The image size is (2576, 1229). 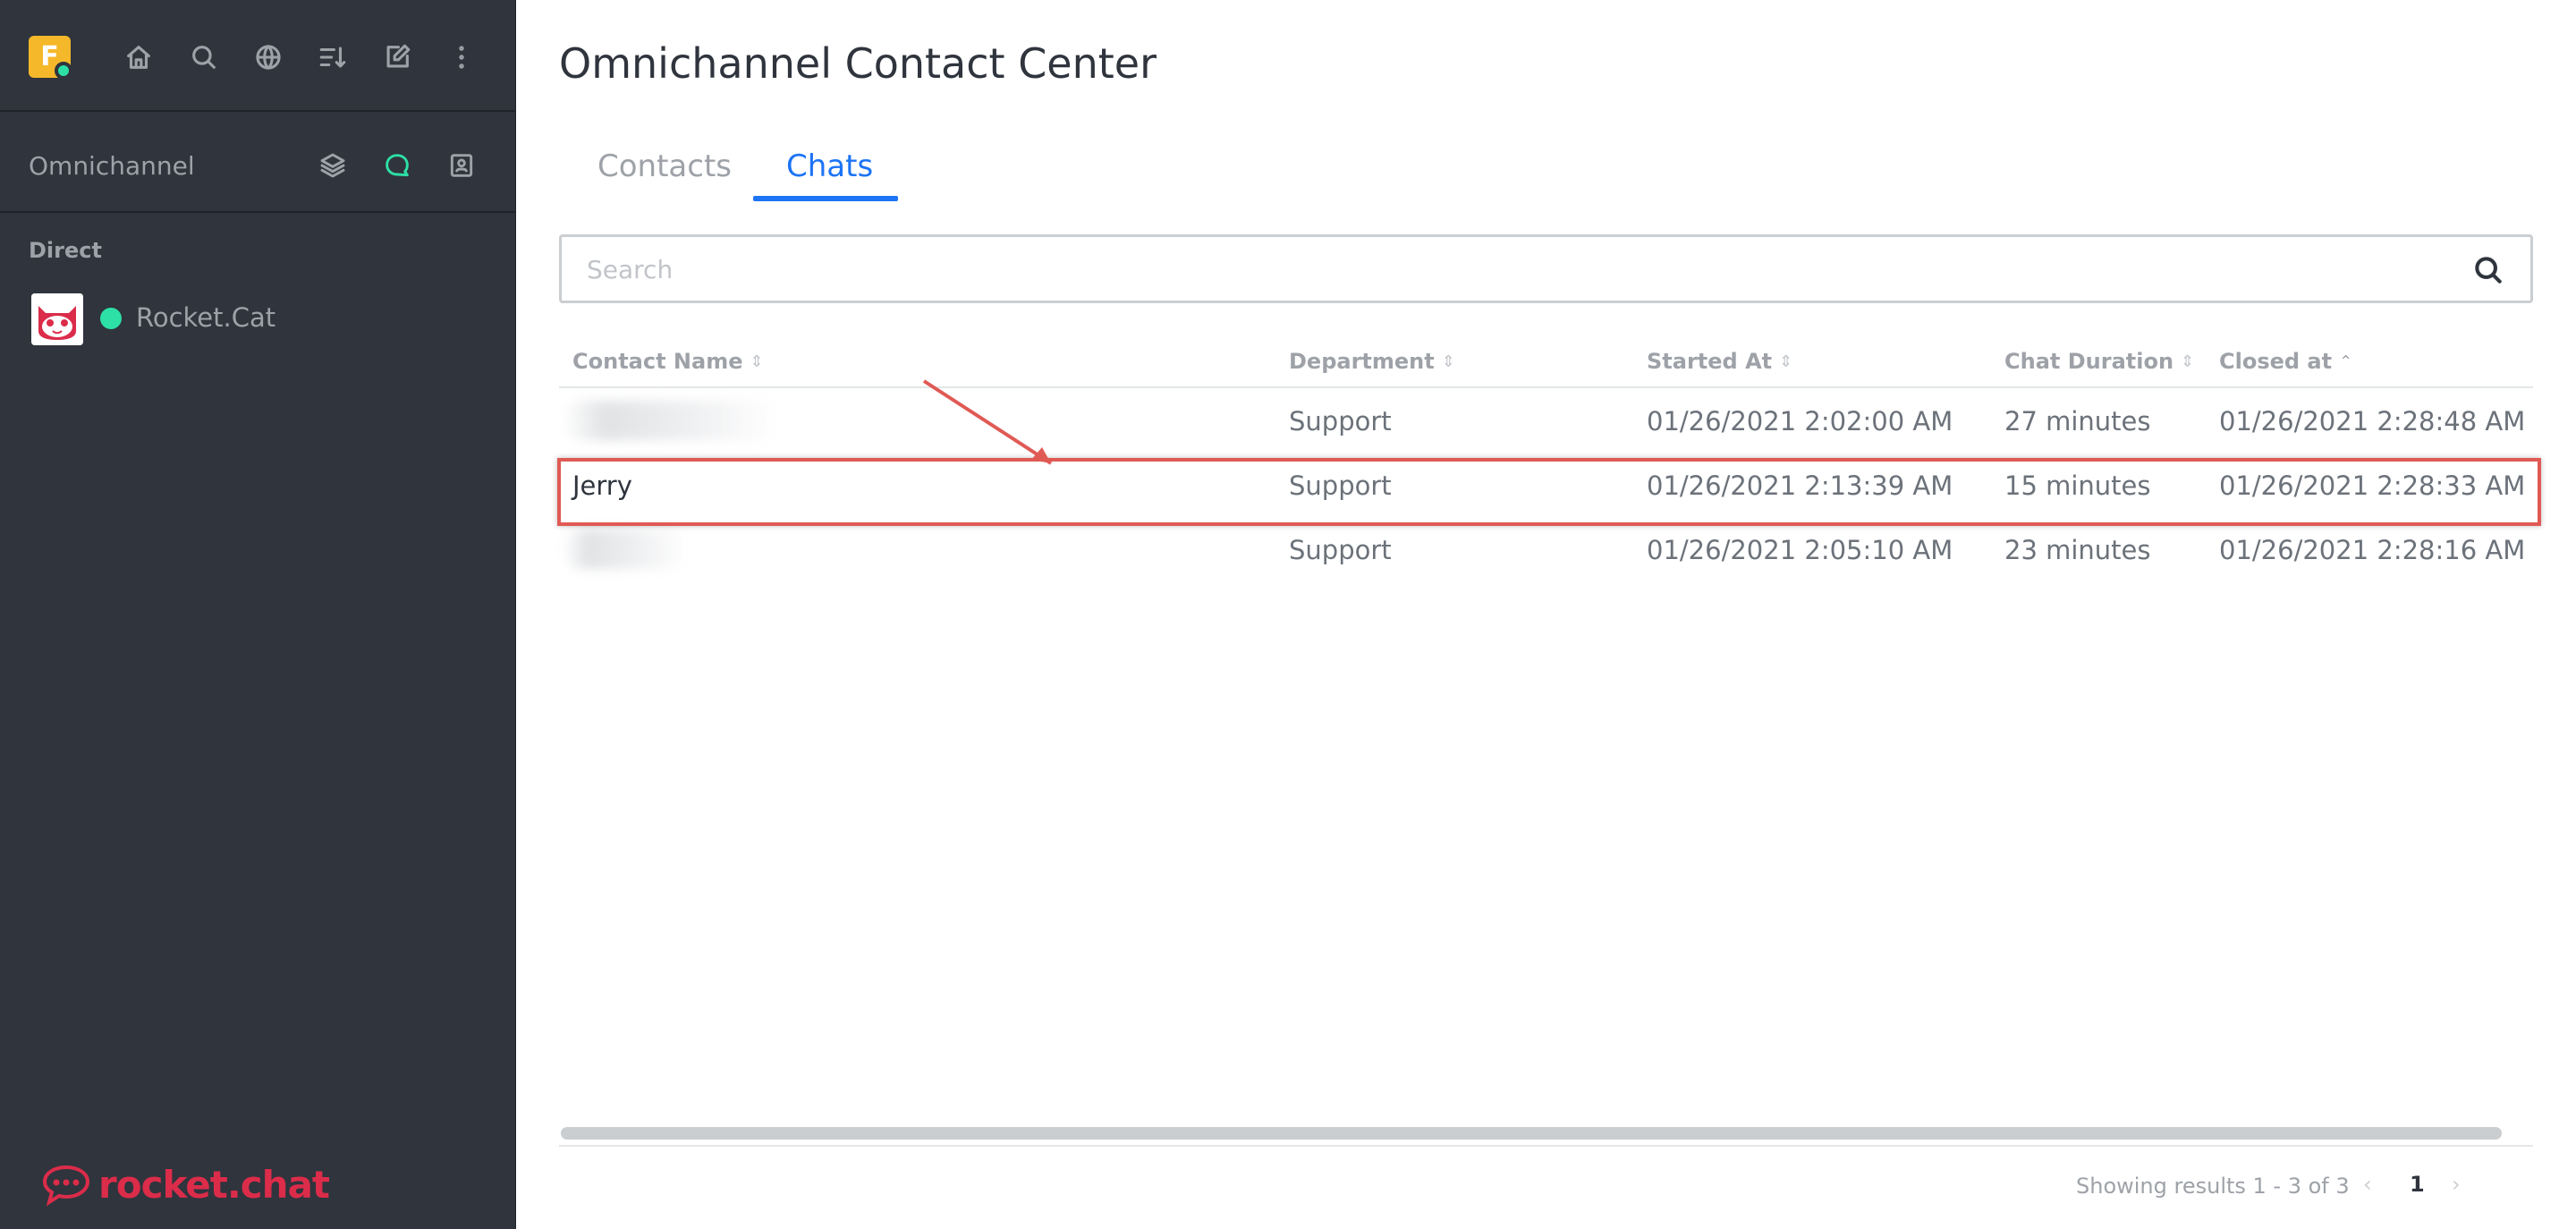 I want to click on cell-closed-at: 01/26/2021 2:28:48 AM, so click(x=2372, y=421).